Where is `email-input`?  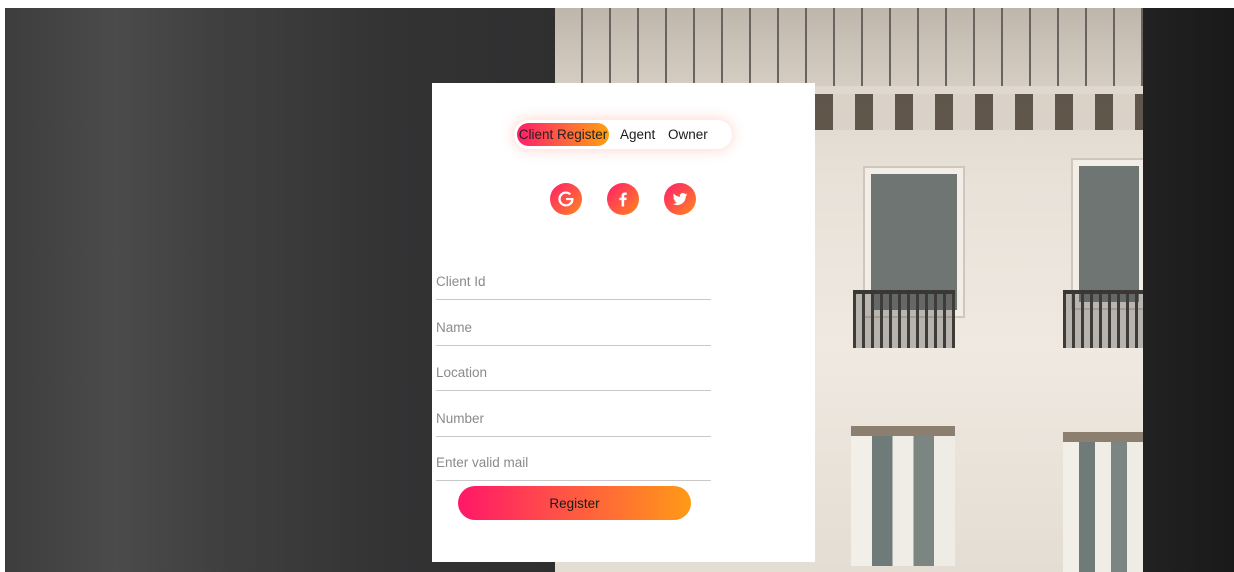 email-input is located at coordinates (573, 462).